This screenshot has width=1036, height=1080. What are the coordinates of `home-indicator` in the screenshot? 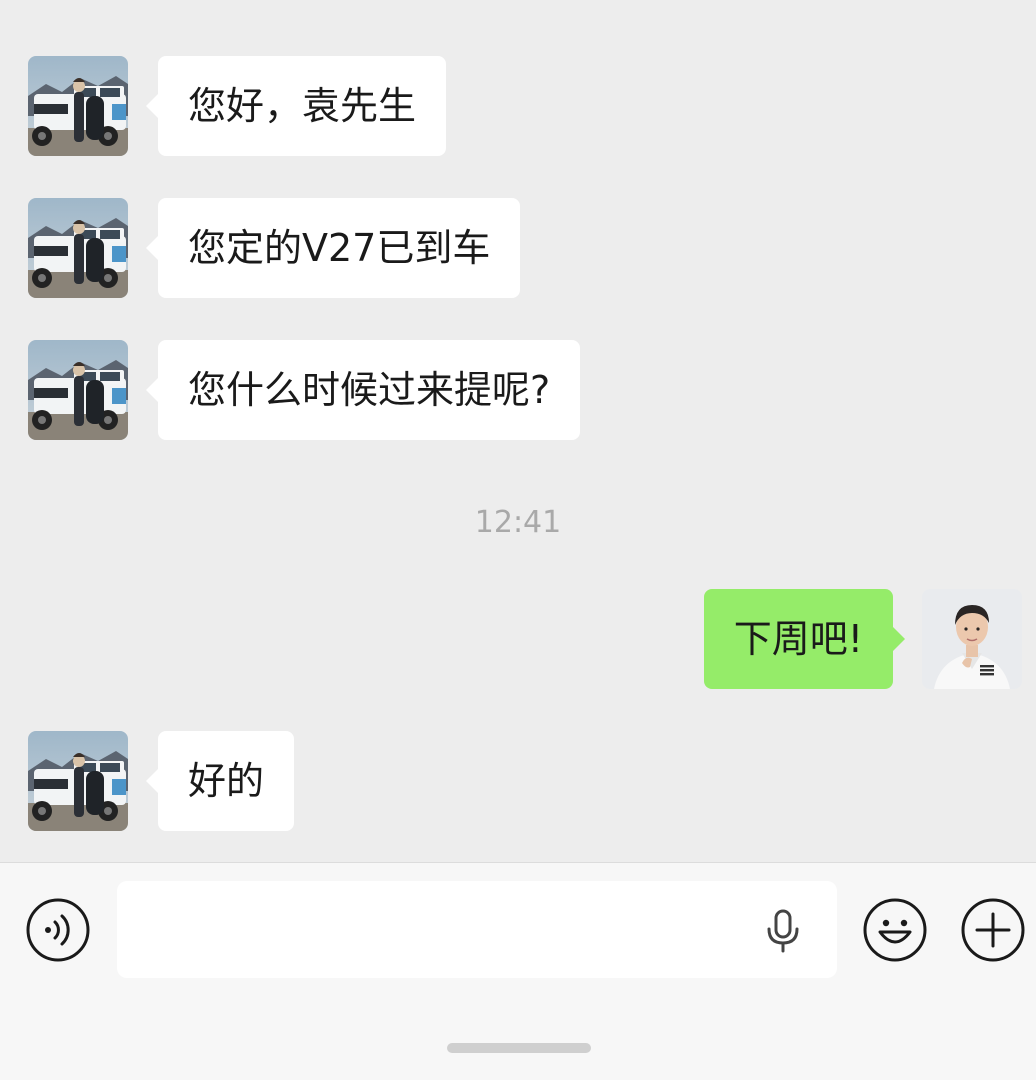 It's located at (519, 1048).